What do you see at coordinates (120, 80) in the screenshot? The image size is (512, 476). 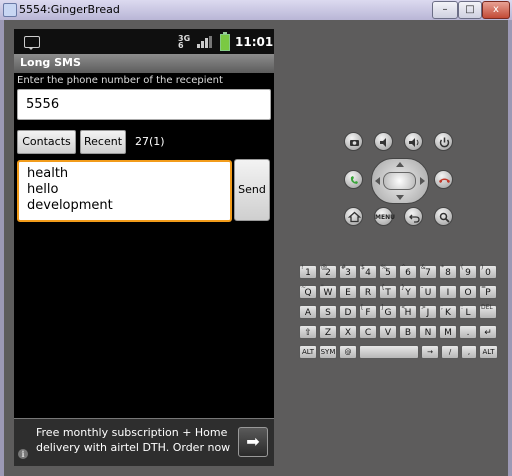 I see `phone-number-label: Enter the phone number of the recepient` at bounding box center [120, 80].